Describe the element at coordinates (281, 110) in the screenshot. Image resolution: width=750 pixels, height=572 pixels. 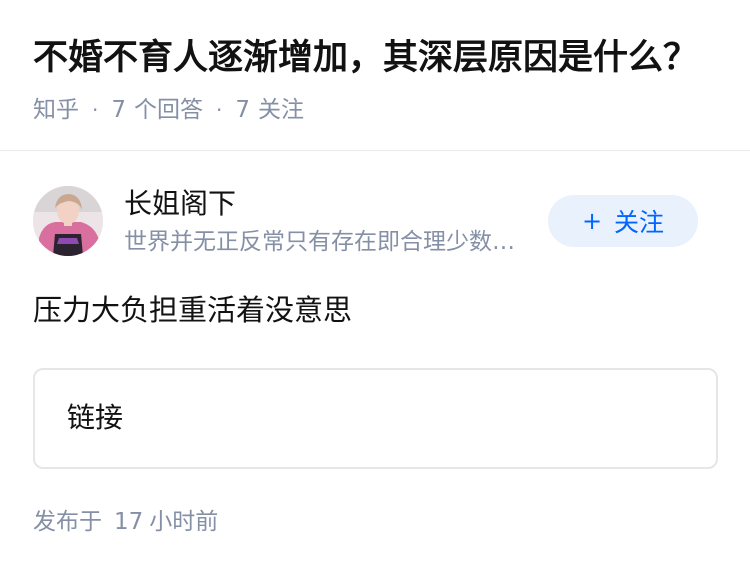
I see `follower-count-label: 关注` at that location.